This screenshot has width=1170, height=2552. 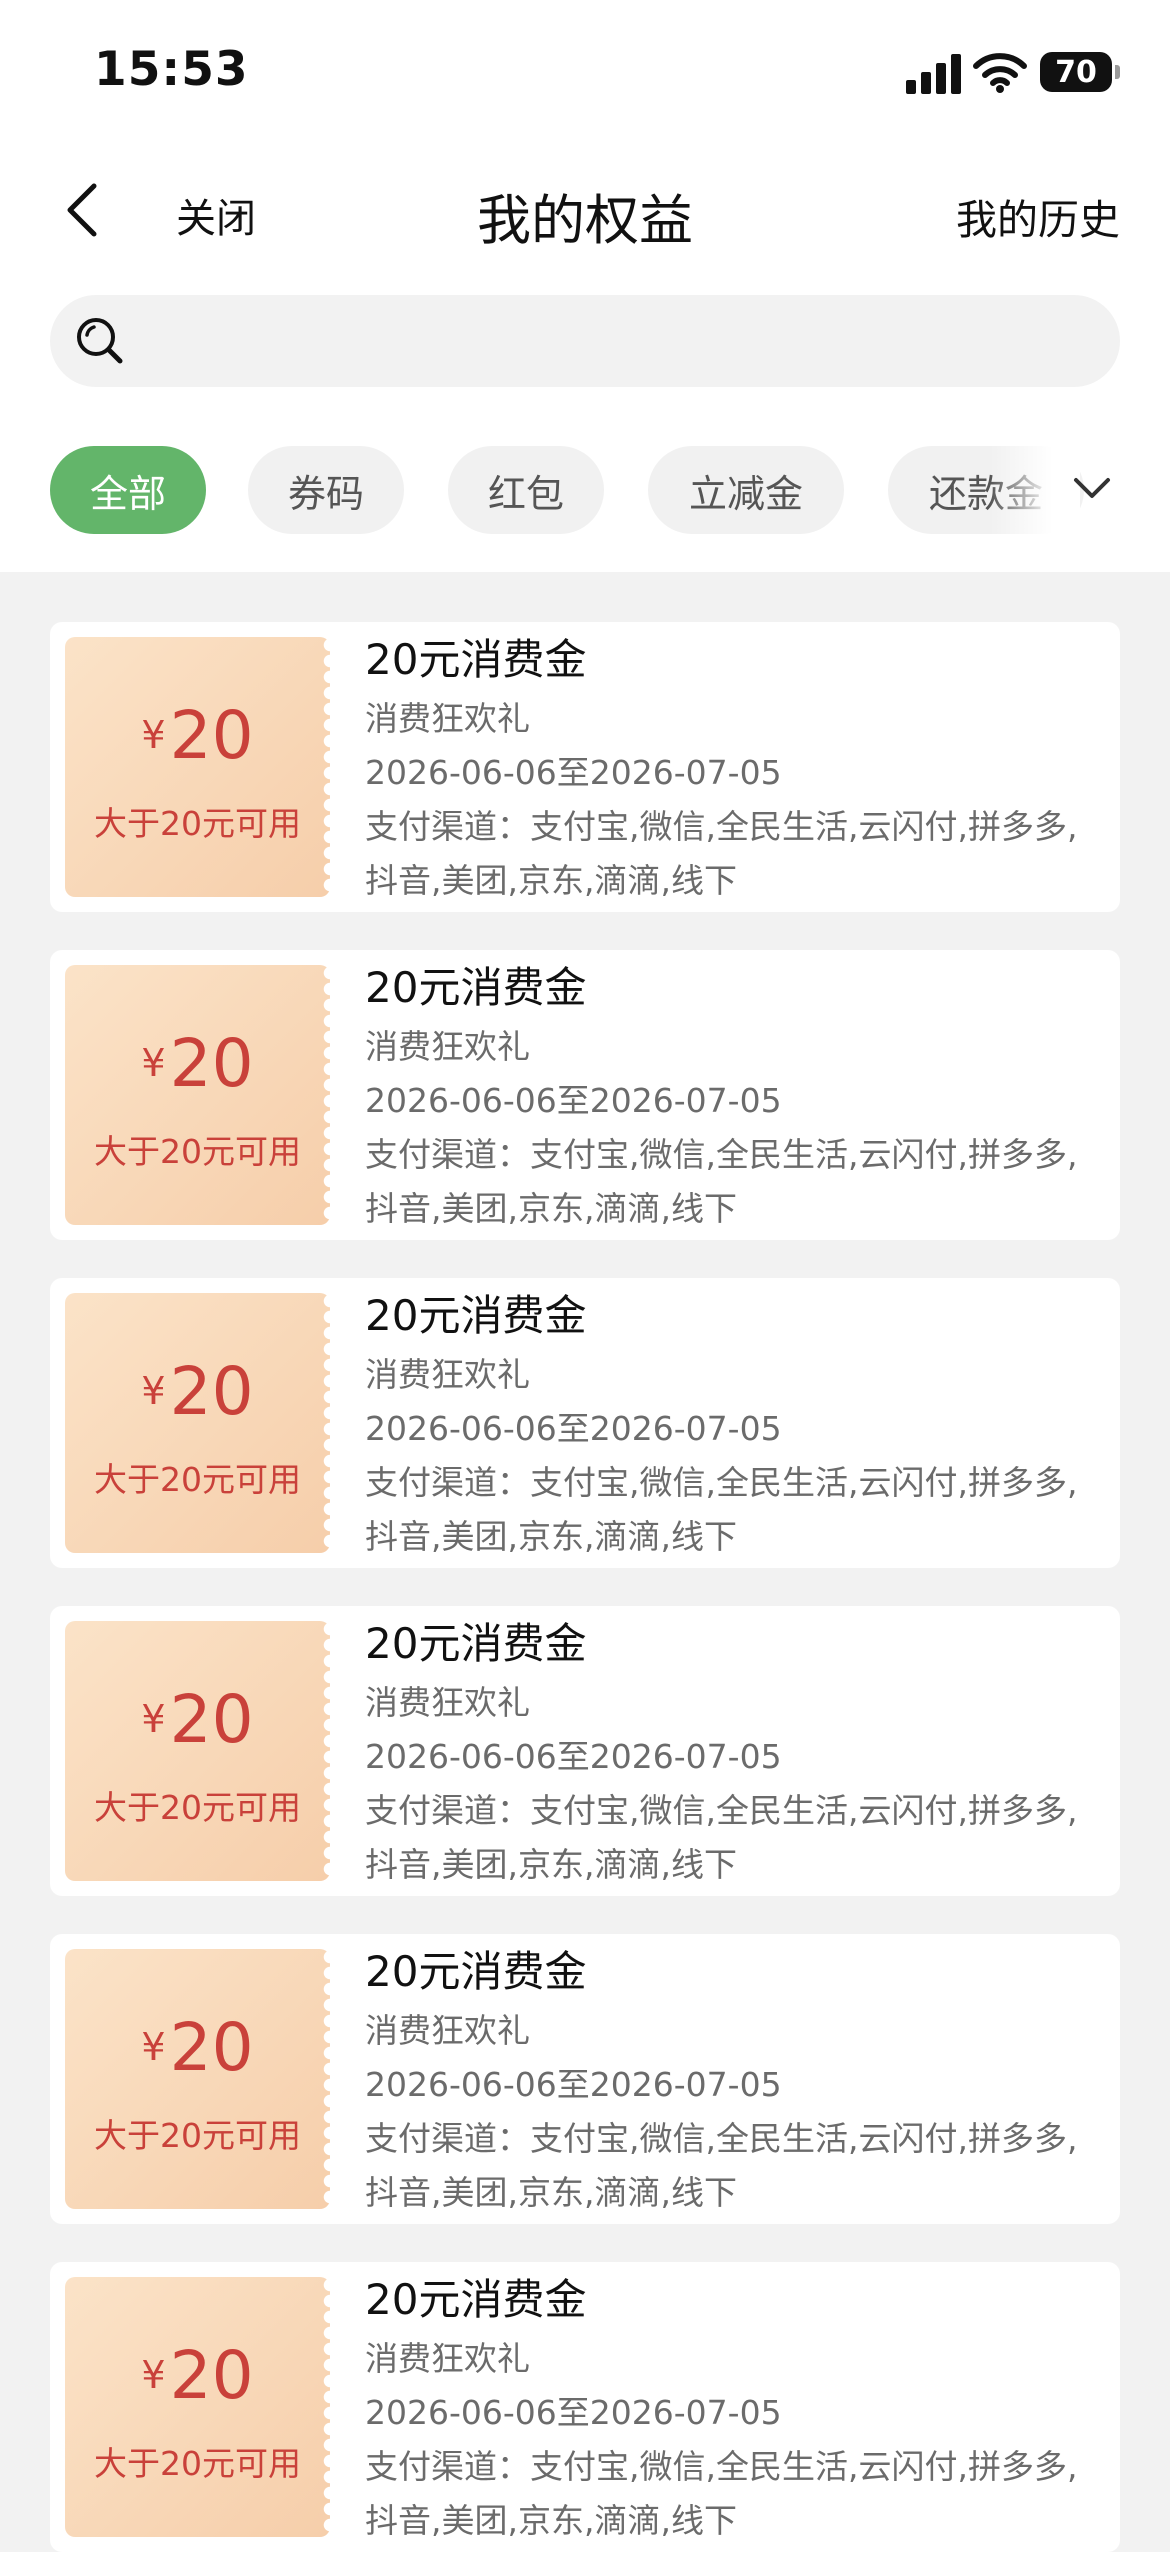 I want to click on chevron-down-icon, so click(x=1092, y=488).